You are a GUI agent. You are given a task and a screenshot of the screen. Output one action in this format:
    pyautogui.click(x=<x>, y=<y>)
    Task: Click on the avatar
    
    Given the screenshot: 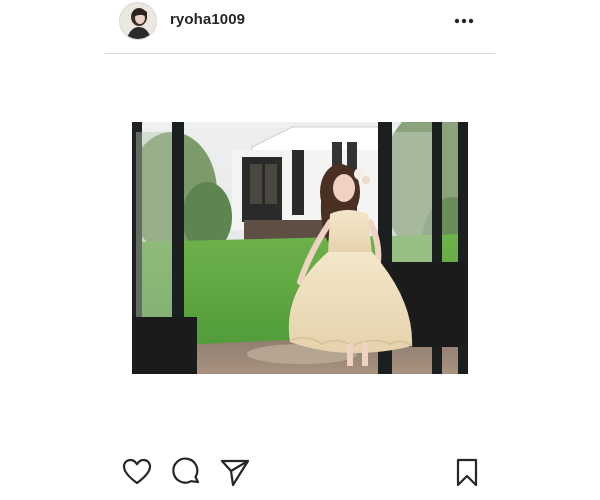 What is the action you would take?
    pyautogui.click(x=138, y=21)
    